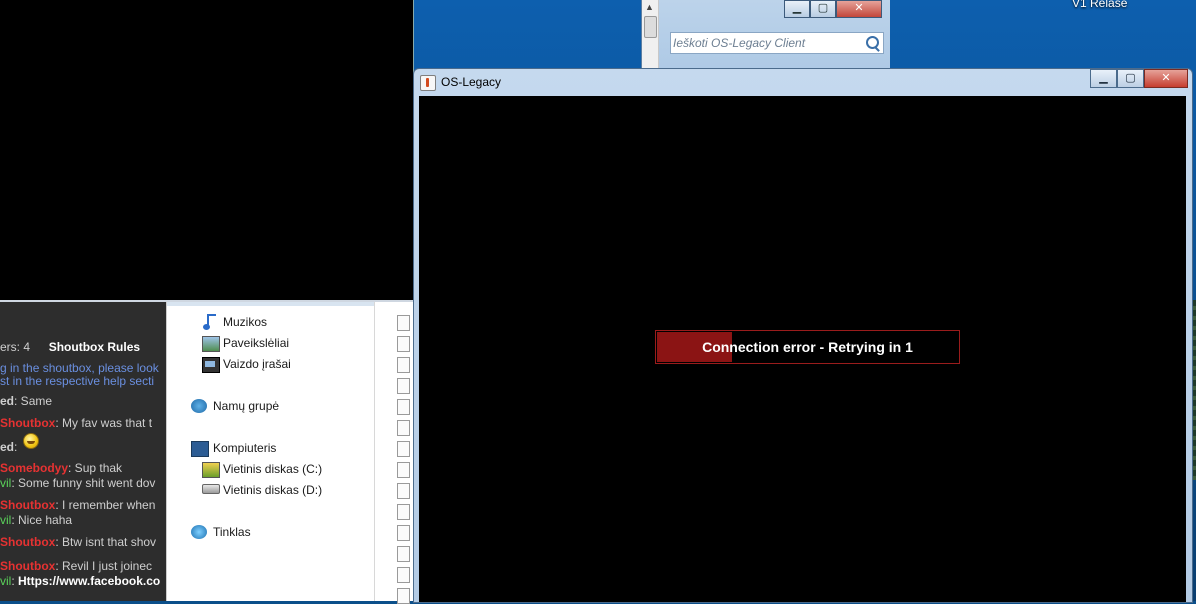  Describe the element at coordinates (256, 343) in the screenshot. I see `nav-item-pictures: Paveikslėliai` at that location.